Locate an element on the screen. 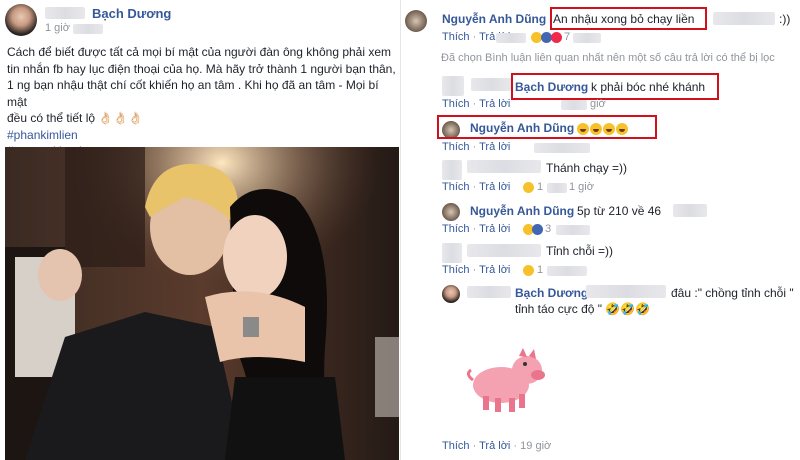  reaction-count: 7 is located at coordinates (567, 37).